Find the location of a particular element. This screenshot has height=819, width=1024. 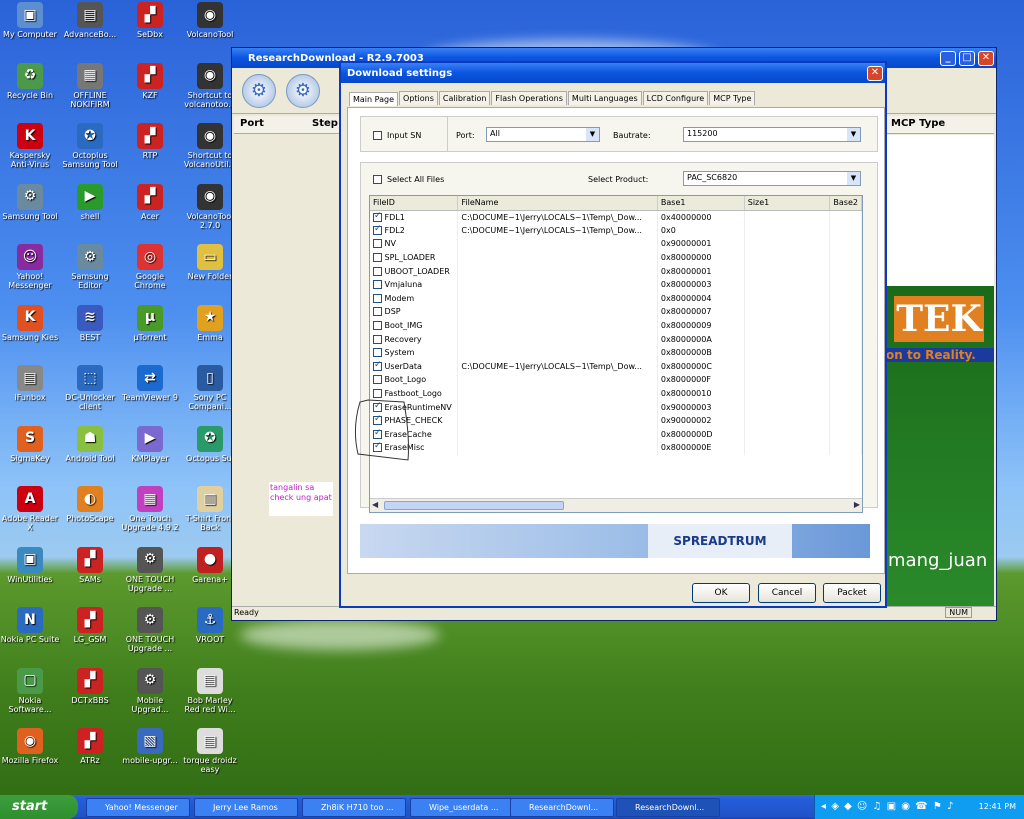

desktop-icon: ⚙ Samsung Tool is located at coordinates (30, 202).